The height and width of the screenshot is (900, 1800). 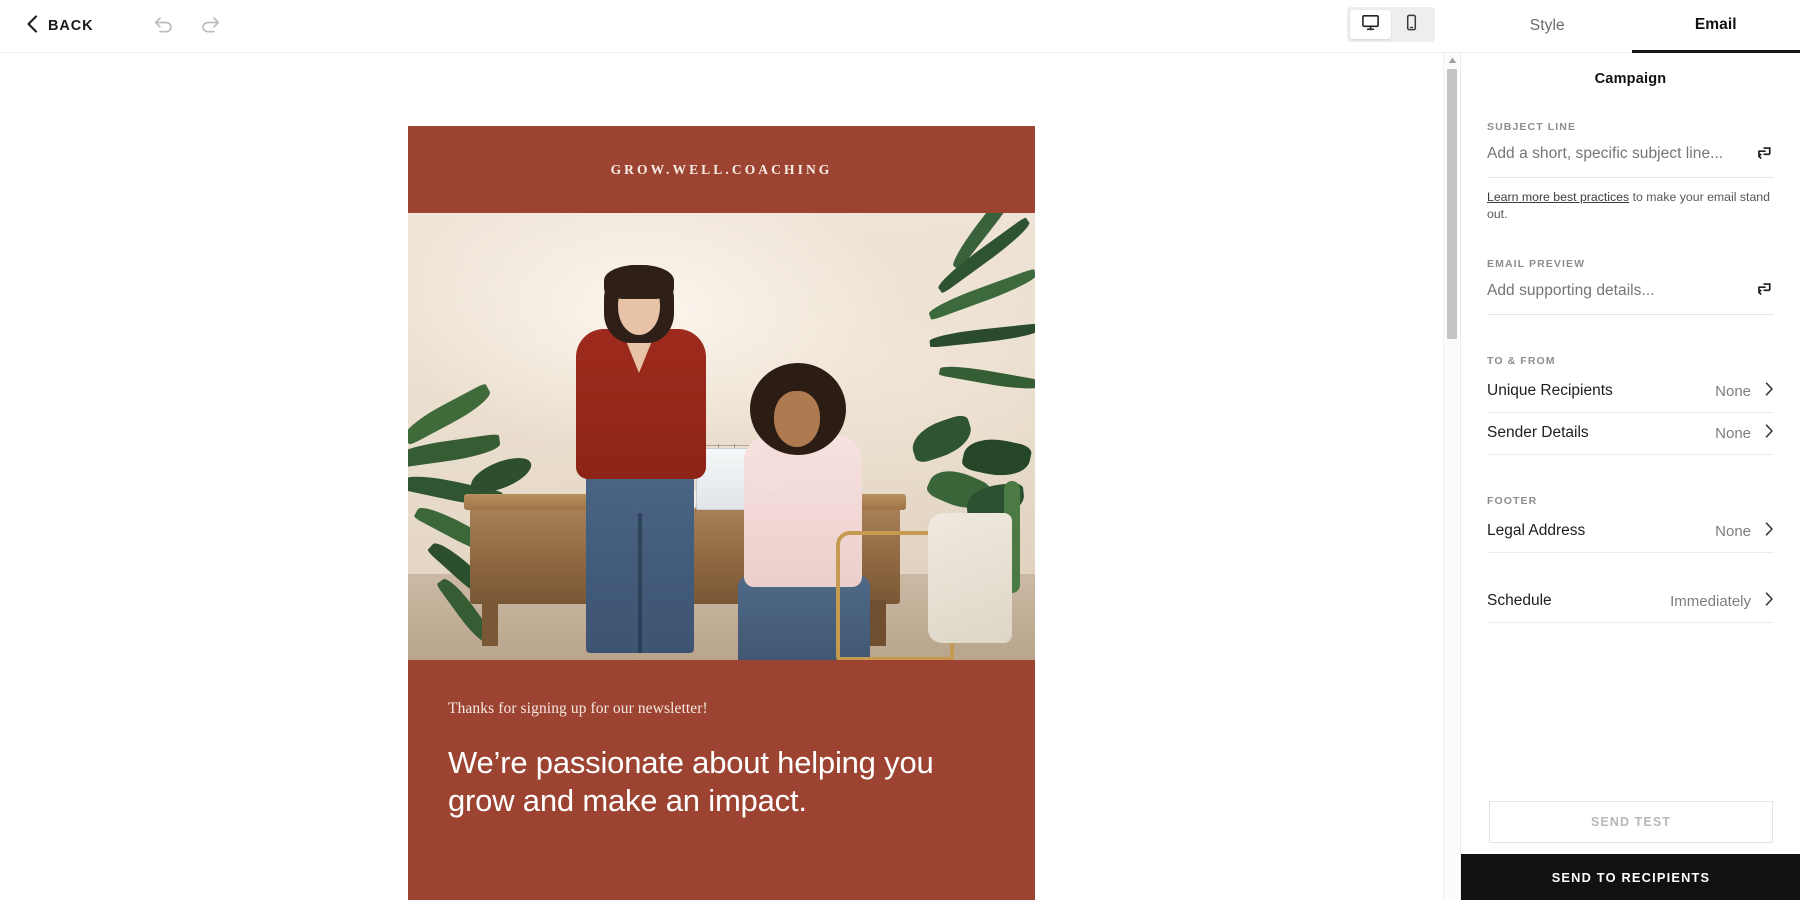 I want to click on sender-details-label: Sender Details, so click(x=1538, y=433).